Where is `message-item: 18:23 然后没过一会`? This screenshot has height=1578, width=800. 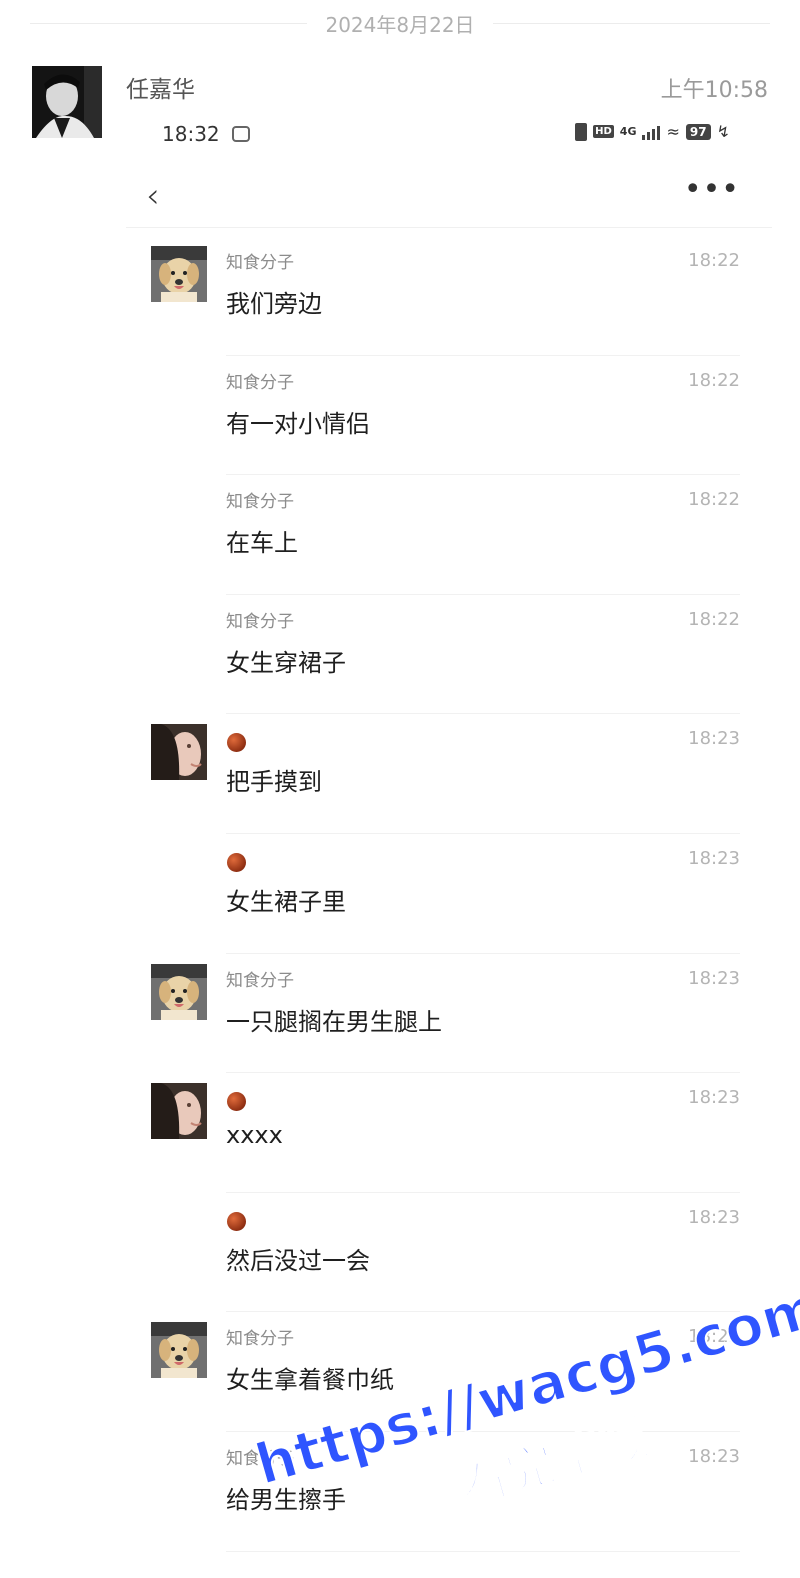
message-item: 18:23 然后没过一会 is located at coordinates (449, 1253).